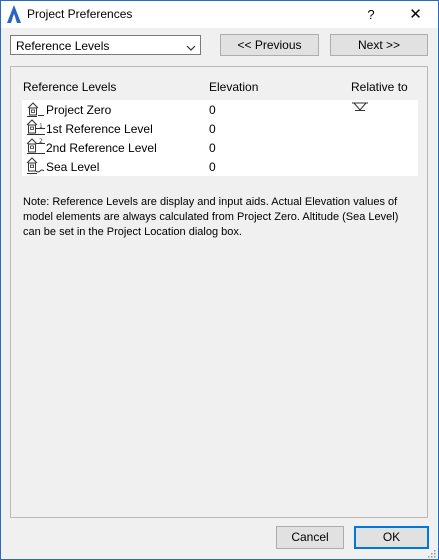 The width and height of the screenshot is (439, 560). What do you see at coordinates (80, 14) in the screenshot?
I see `window-title: Project Preferences` at bounding box center [80, 14].